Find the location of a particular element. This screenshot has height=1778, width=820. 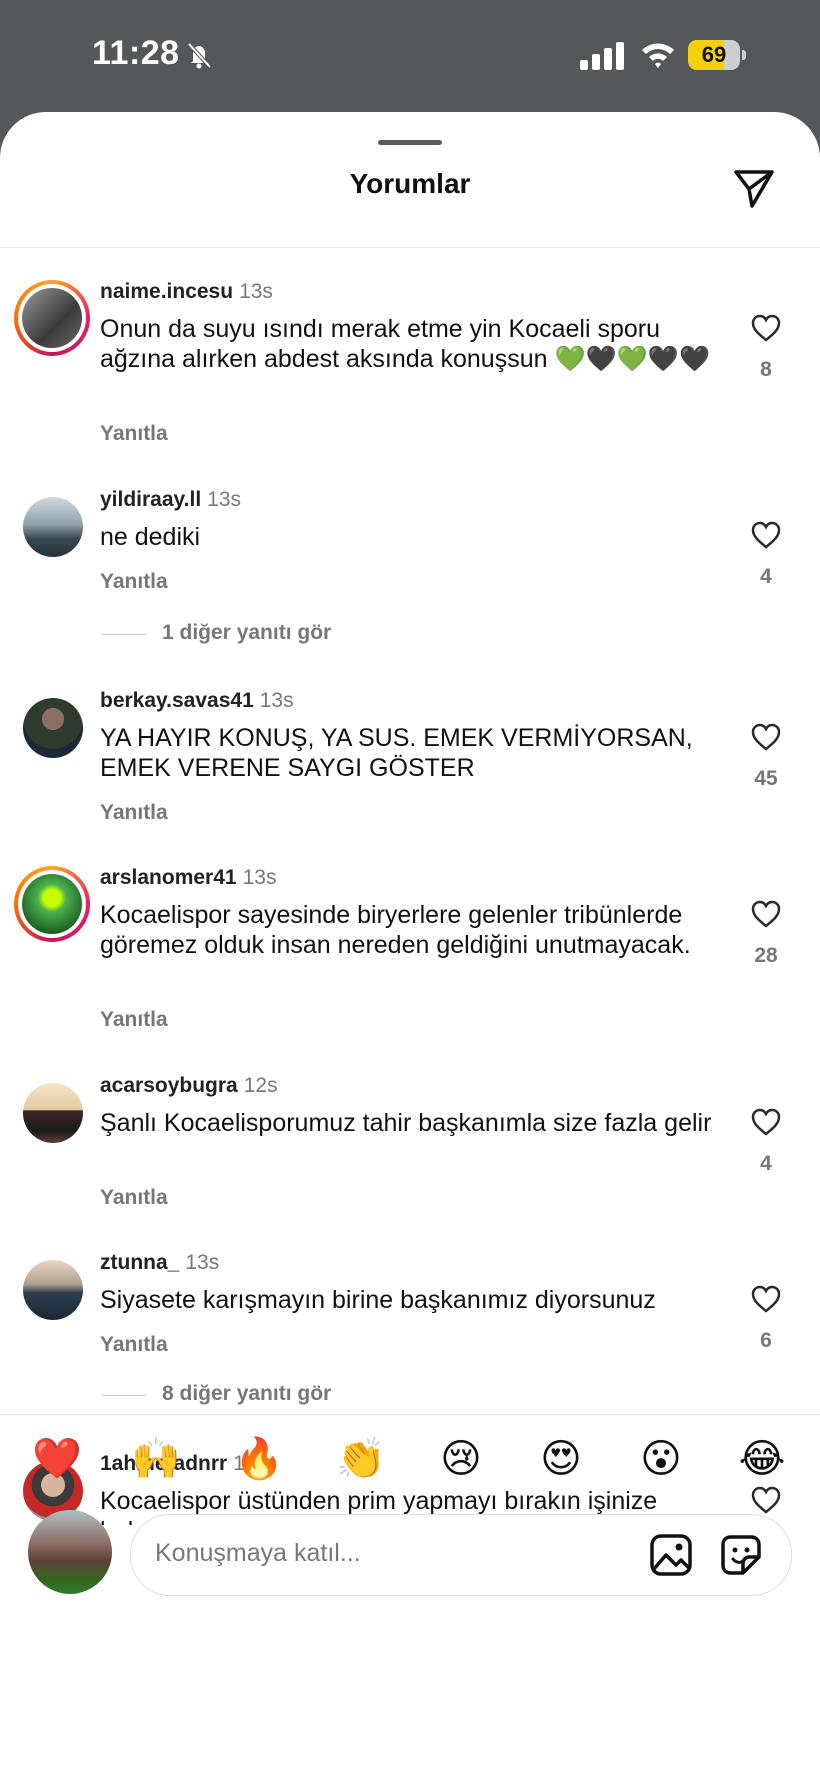

like-count: 6 is located at coordinates (766, 1340).